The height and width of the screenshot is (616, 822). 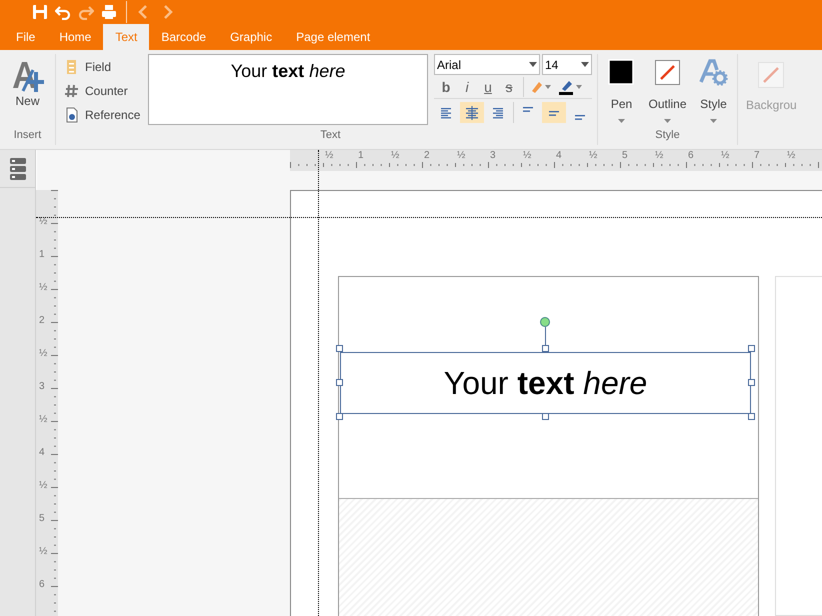 What do you see at coordinates (580, 117) in the screenshot?
I see `align-bottom-icon` at bounding box center [580, 117].